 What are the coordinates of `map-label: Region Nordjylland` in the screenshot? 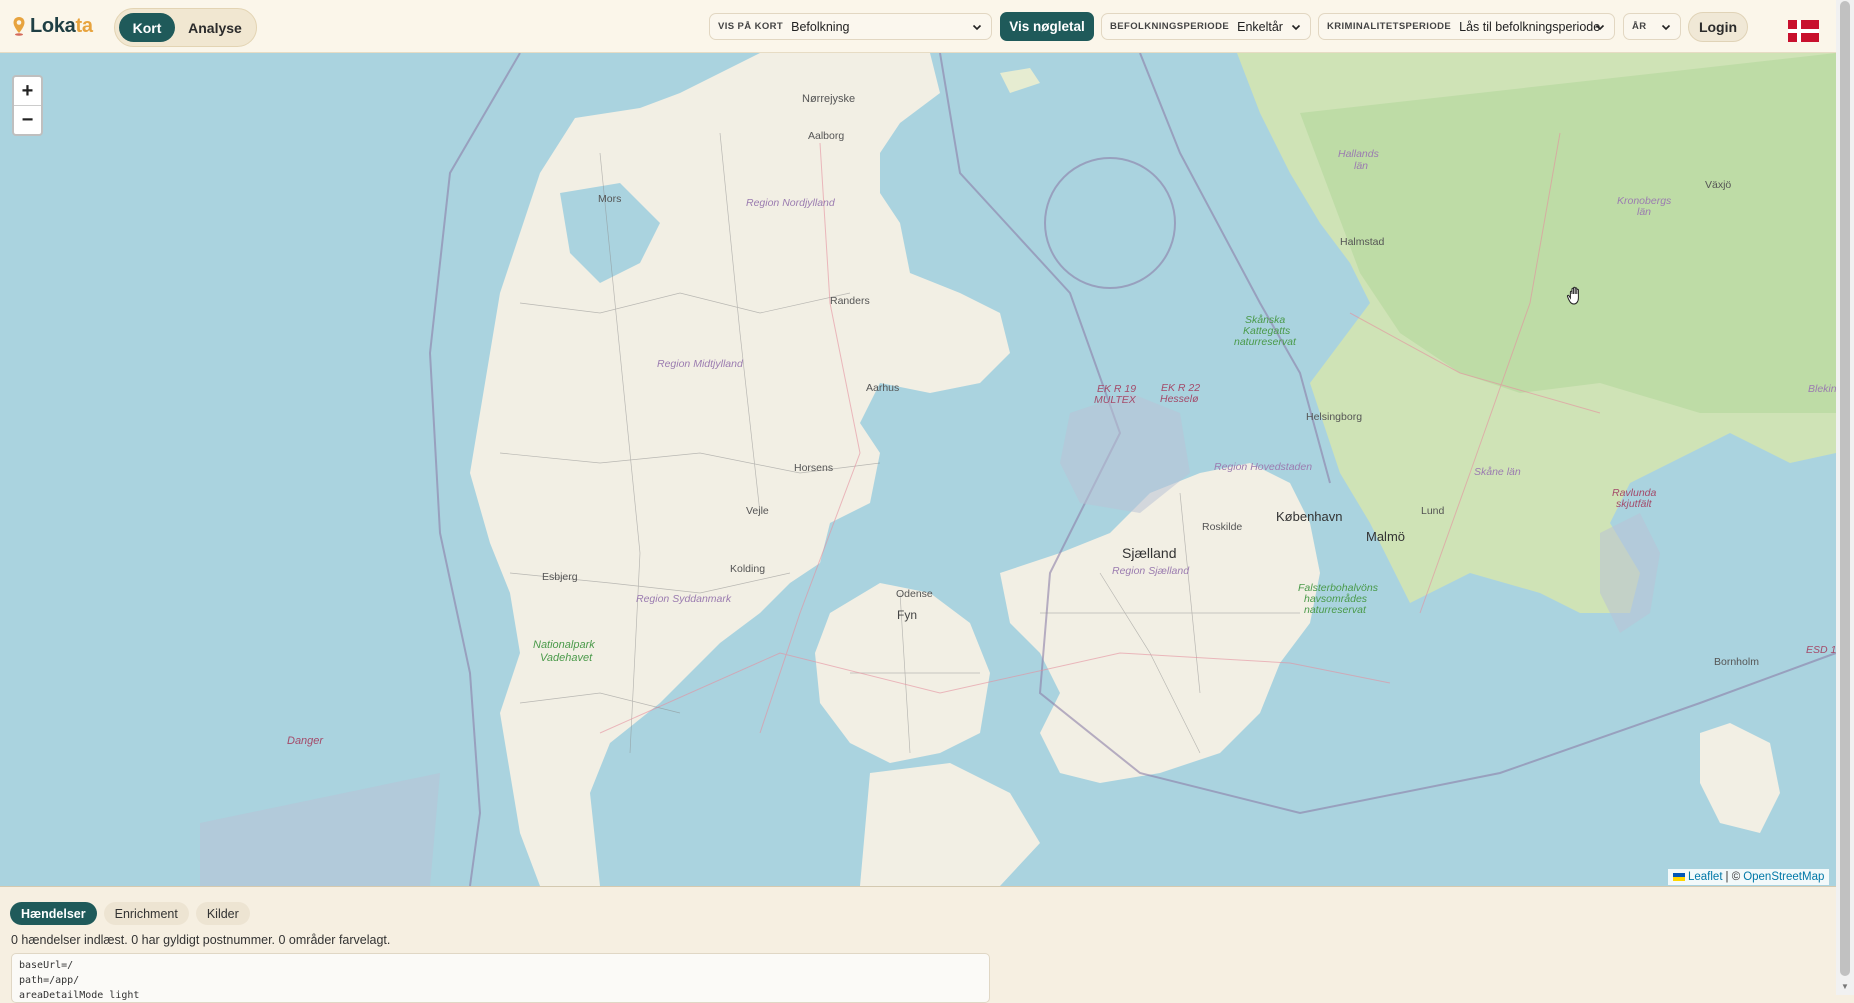 It's located at (791, 203).